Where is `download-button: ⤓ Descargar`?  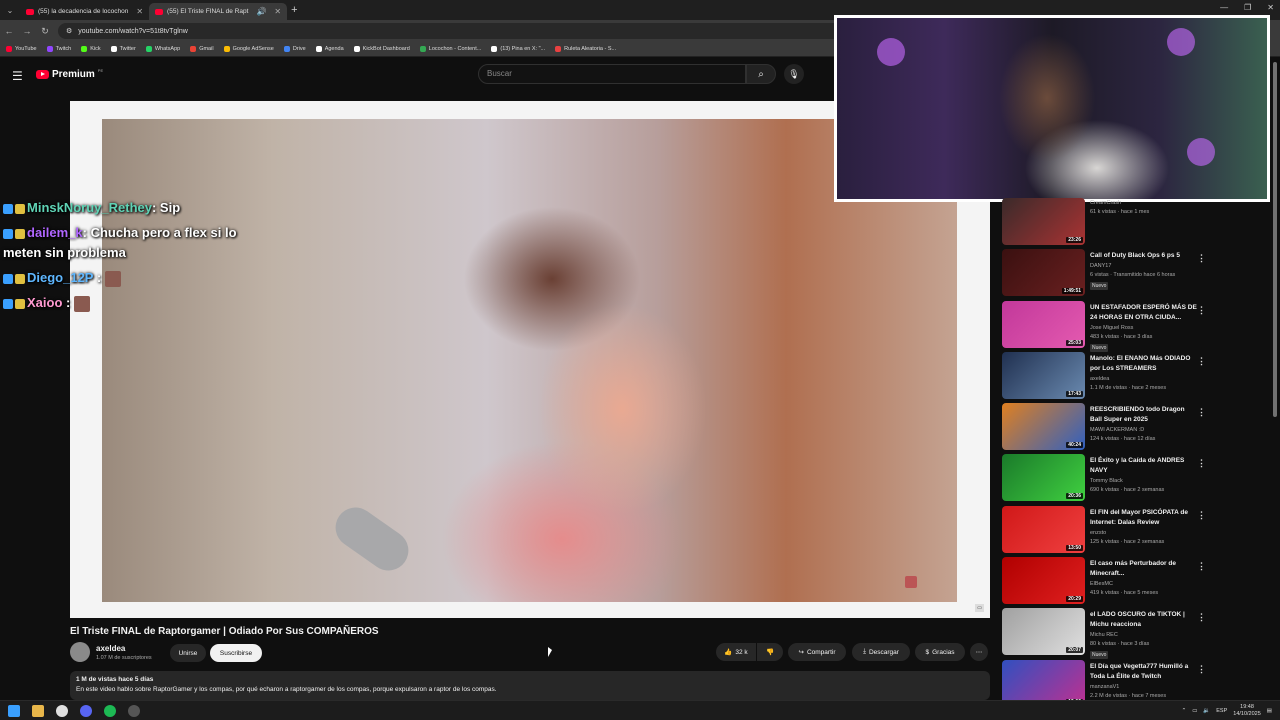 download-button: ⤓ Descargar is located at coordinates (881, 652).